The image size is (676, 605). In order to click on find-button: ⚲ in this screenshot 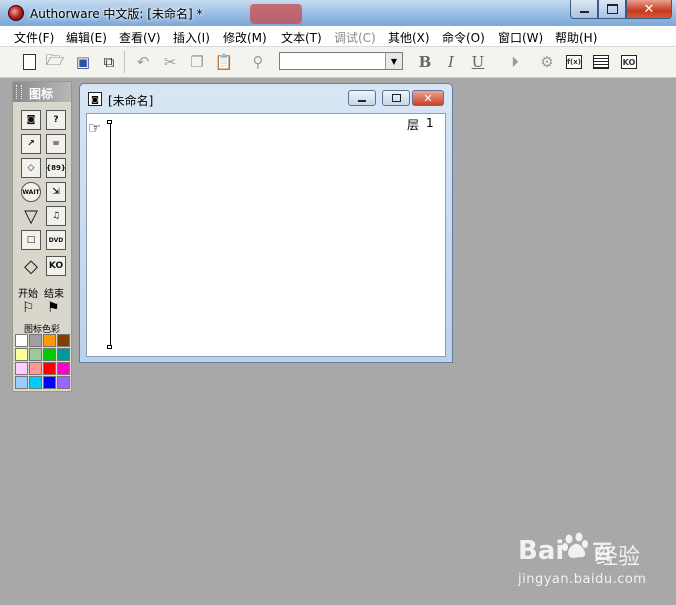, I will do `click(258, 62)`.